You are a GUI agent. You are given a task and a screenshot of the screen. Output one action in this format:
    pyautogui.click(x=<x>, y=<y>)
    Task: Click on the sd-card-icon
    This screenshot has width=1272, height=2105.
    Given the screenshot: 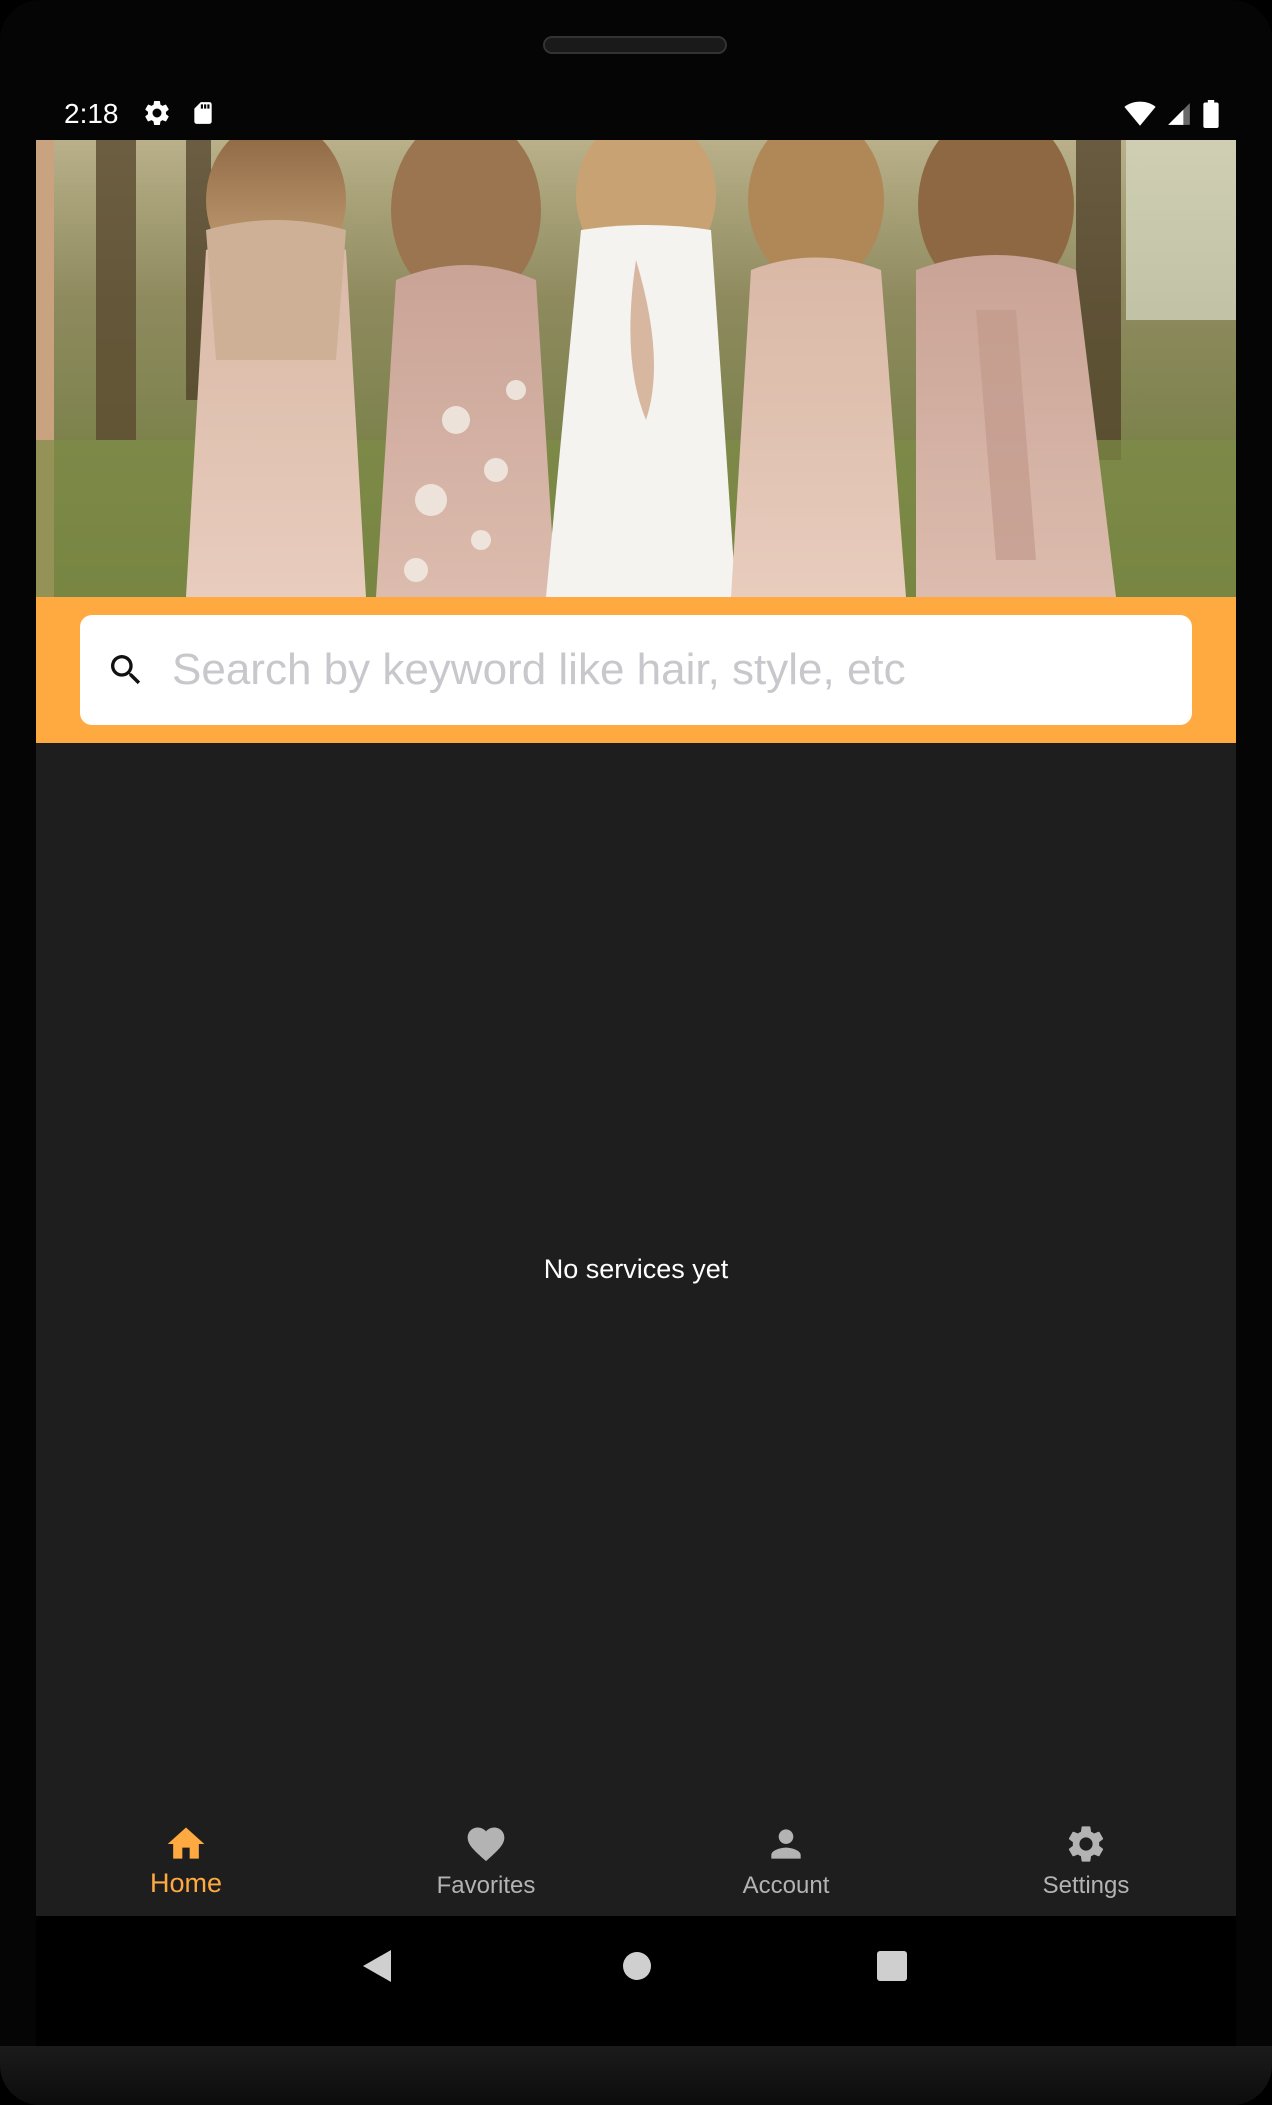 What is the action you would take?
    pyautogui.click(x=203, y=113)
    